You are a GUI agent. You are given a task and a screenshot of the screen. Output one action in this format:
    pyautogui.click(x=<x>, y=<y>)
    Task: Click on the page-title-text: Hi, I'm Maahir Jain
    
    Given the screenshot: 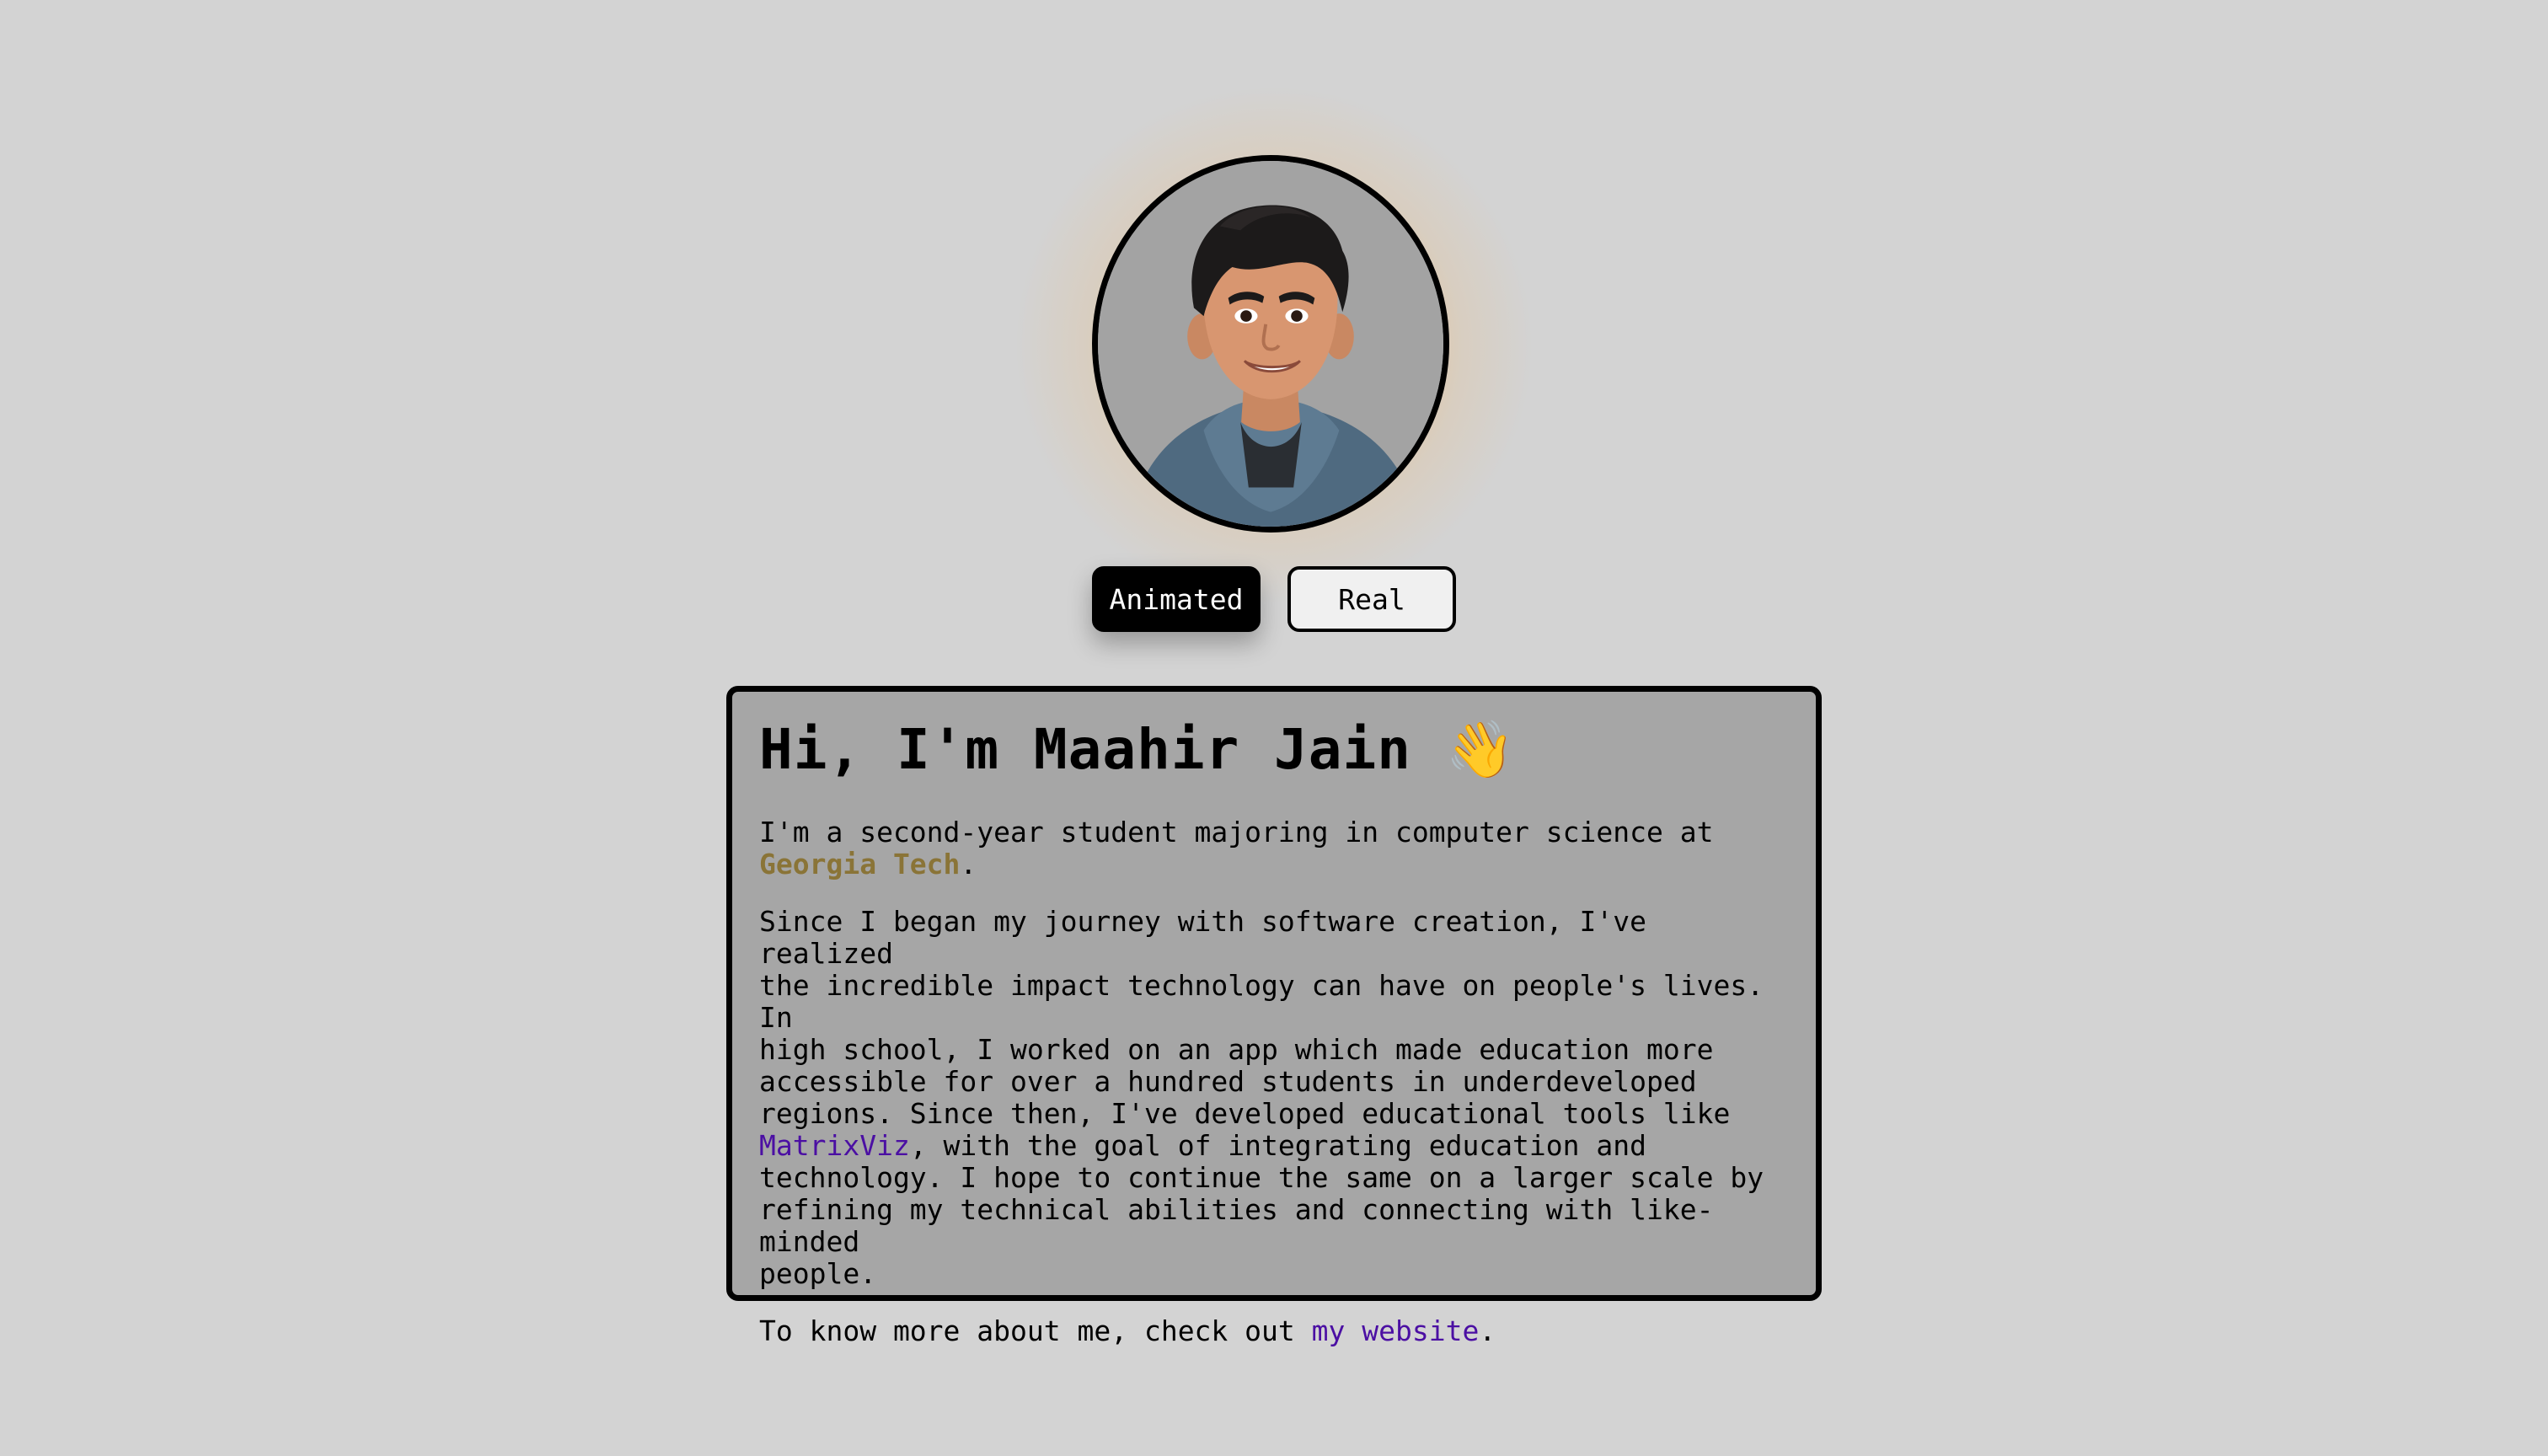 What is the action you would take?
    pyautogui.click(x=1085, y=749)
    